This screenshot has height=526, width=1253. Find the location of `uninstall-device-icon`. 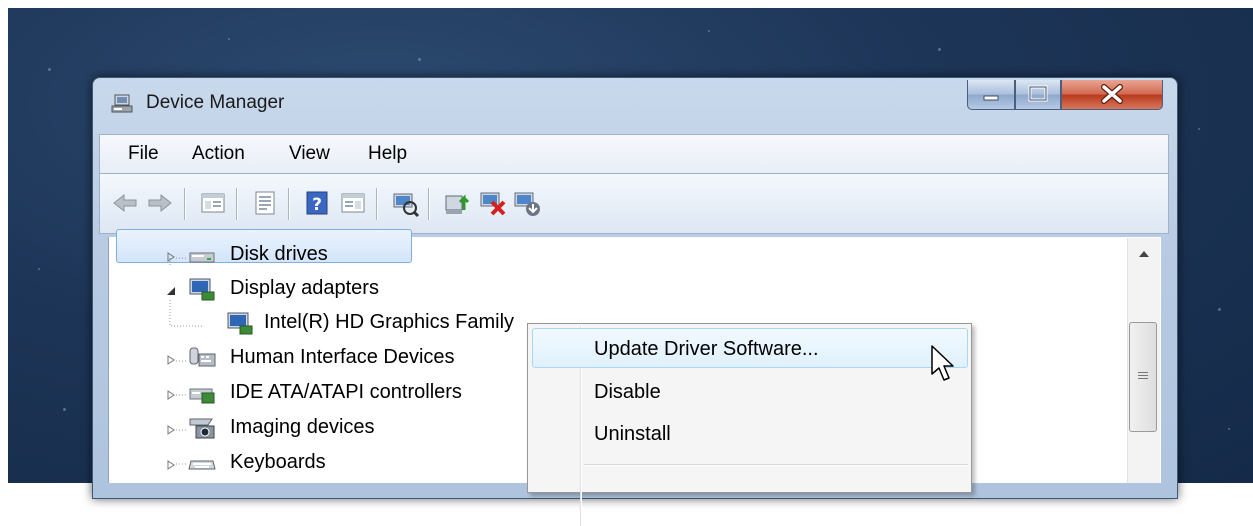

uninstall-device-icon is located at coordinates (527, 203).